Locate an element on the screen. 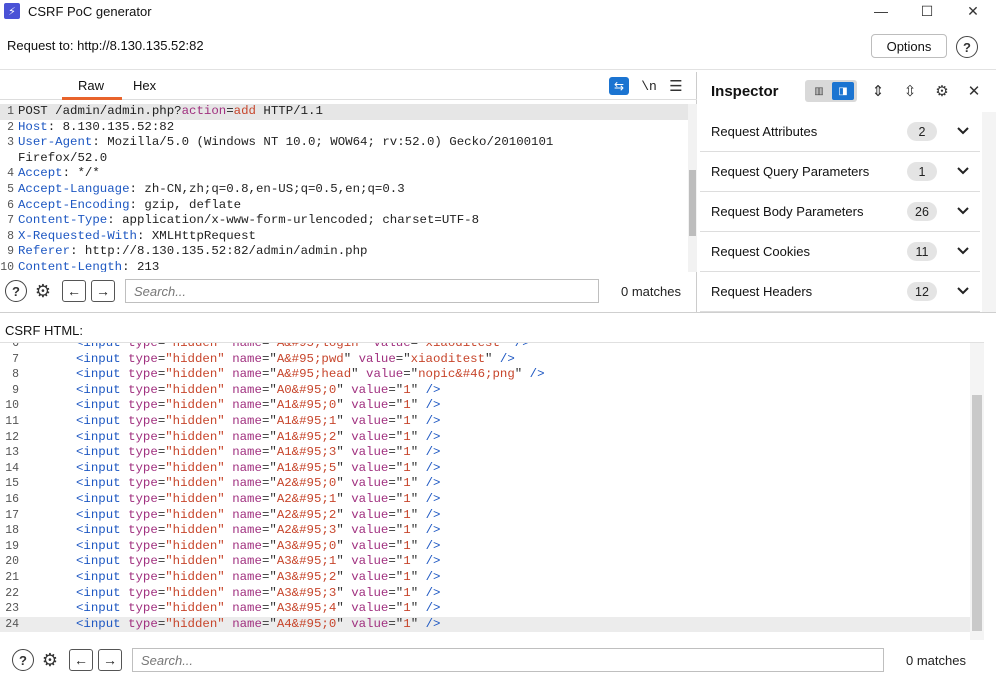 This screenshot has height=673, width=996. inspector-row-request-headers: Request Headers 12 is located at coordinates (840, 292).